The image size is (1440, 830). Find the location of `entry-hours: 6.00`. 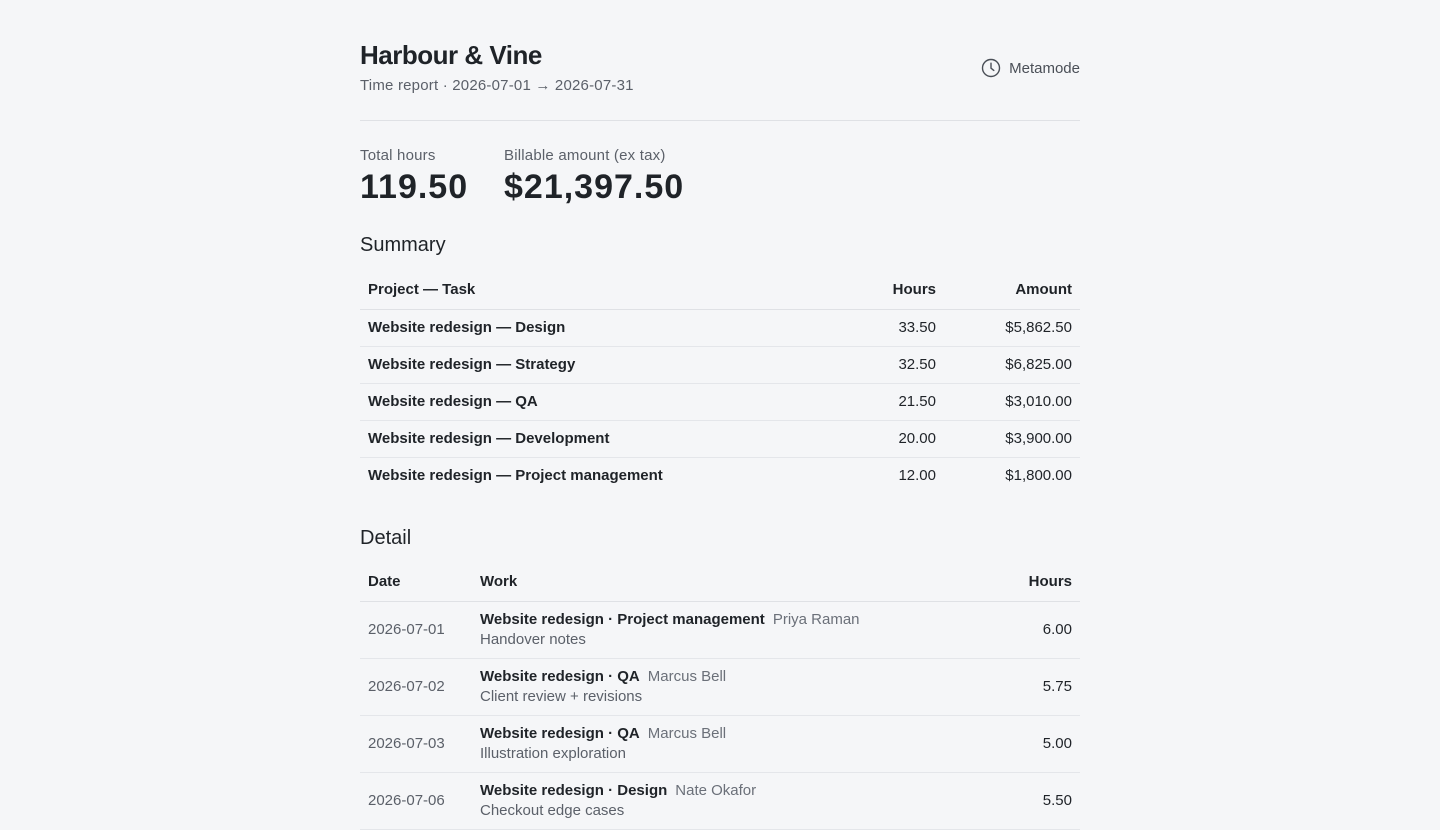

entry-hours: 6.00 is located at coordinates (1057, 629).